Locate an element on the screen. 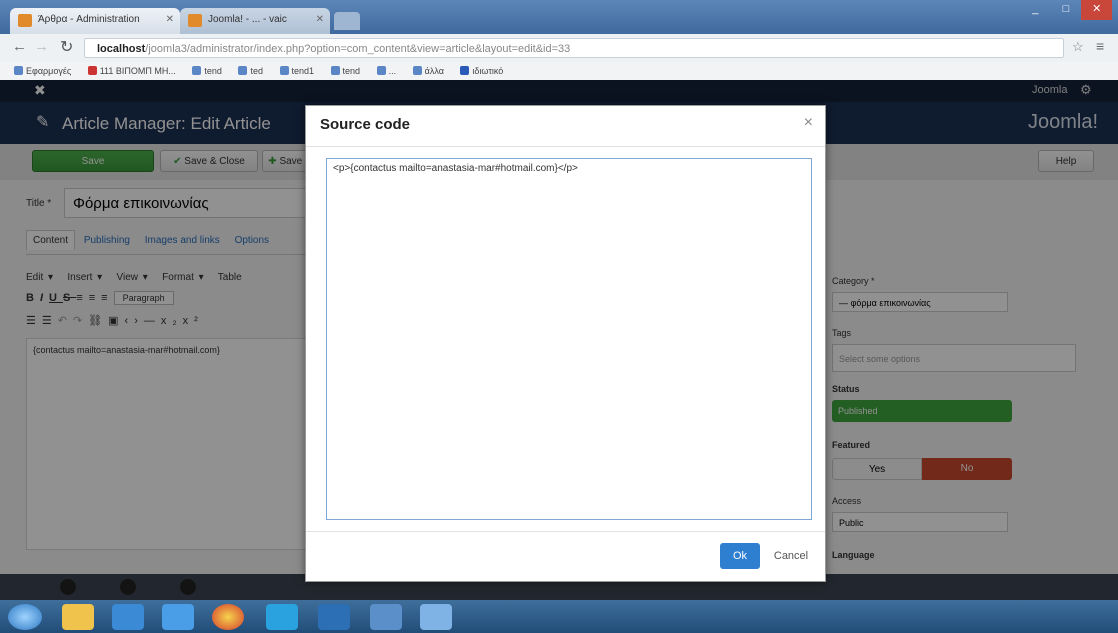  browser-tab: Joomla! - ... - vaic ✕ is located at coordinates (255, 21).